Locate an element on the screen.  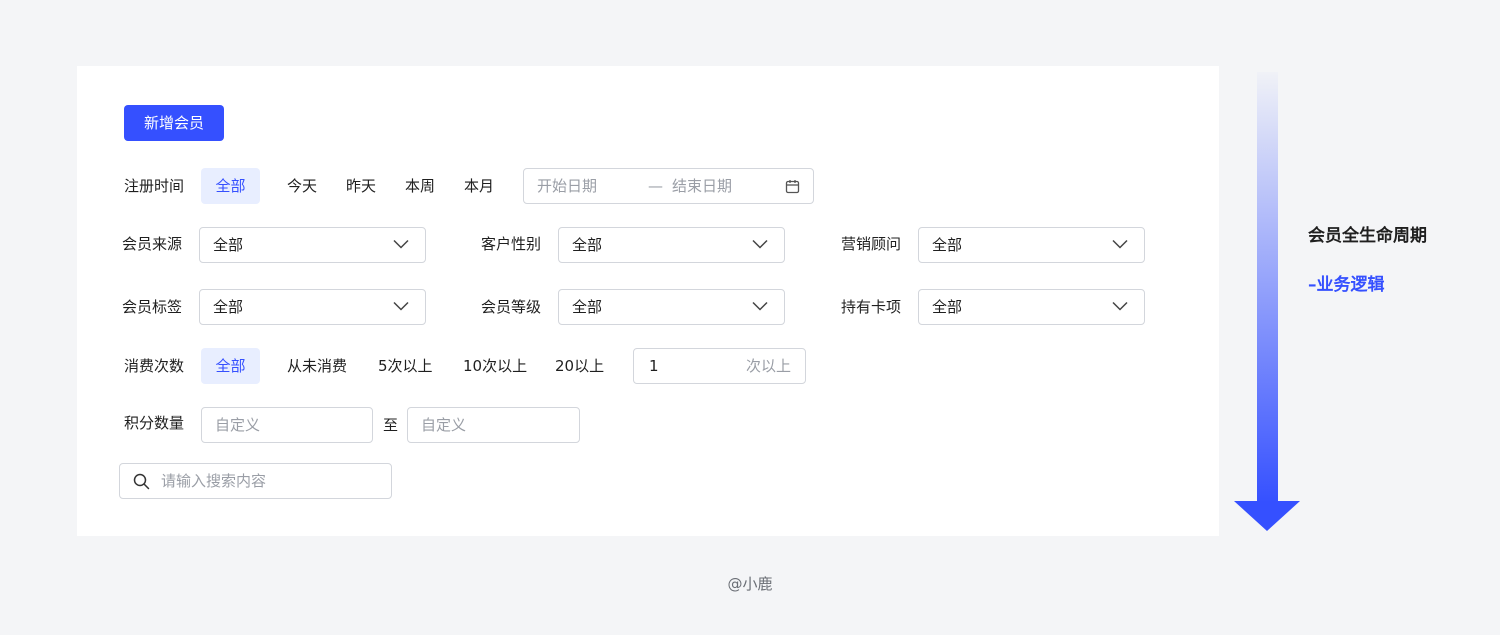
points-label: 积分数量 is located at coordinates (154, 423).